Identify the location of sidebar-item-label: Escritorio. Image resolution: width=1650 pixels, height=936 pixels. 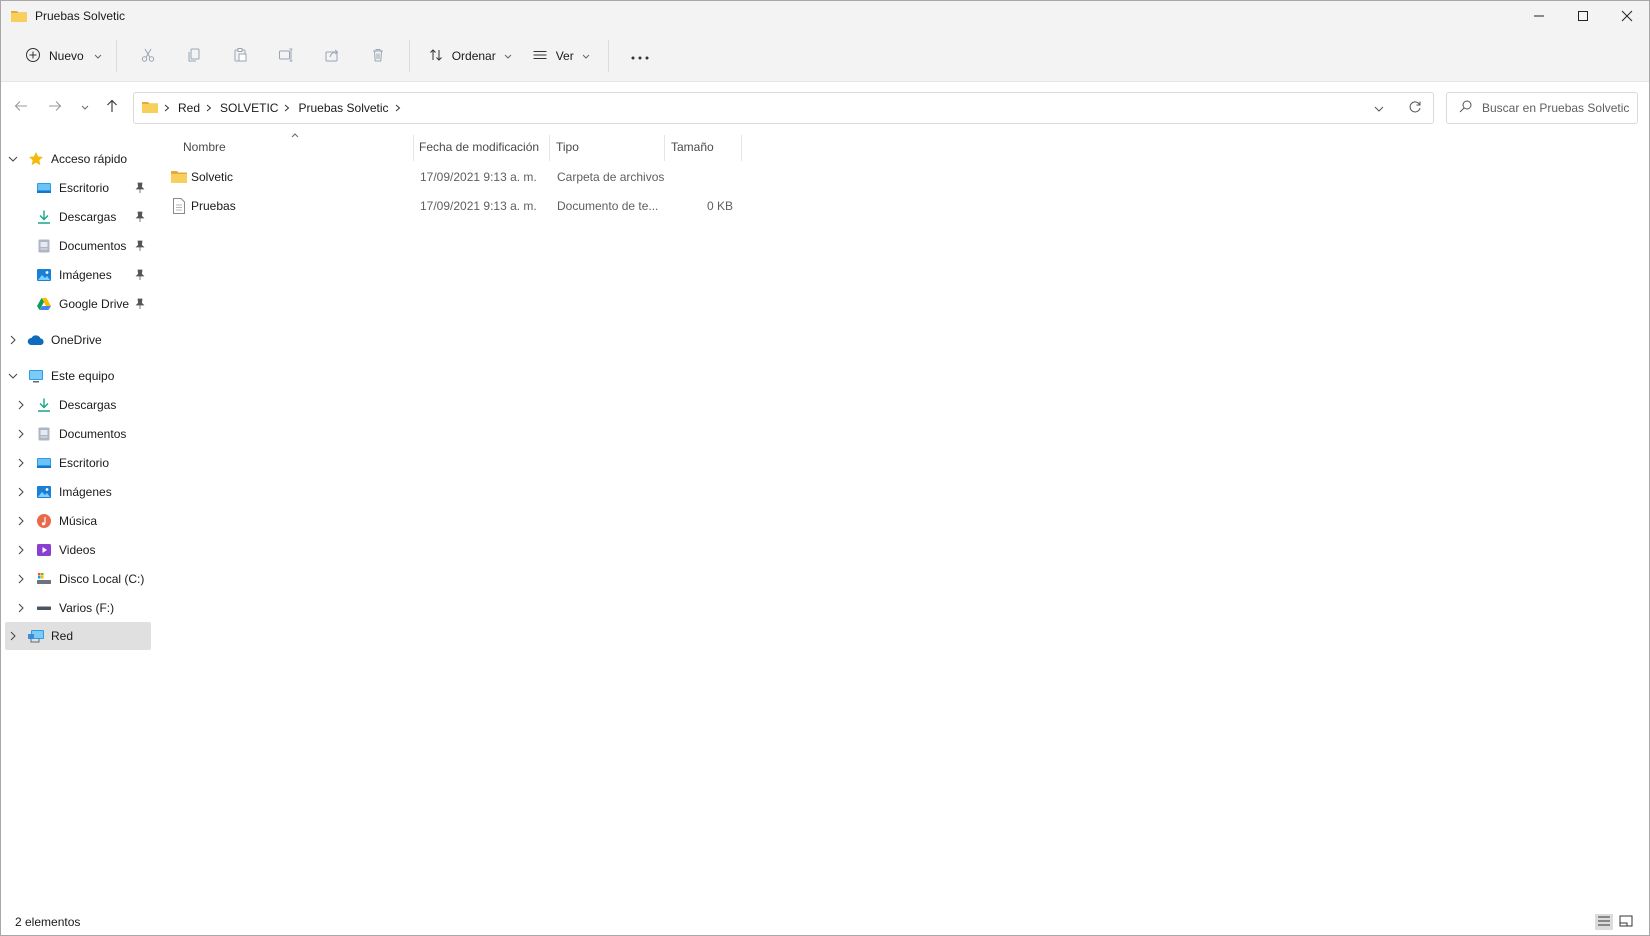
(84, 188).